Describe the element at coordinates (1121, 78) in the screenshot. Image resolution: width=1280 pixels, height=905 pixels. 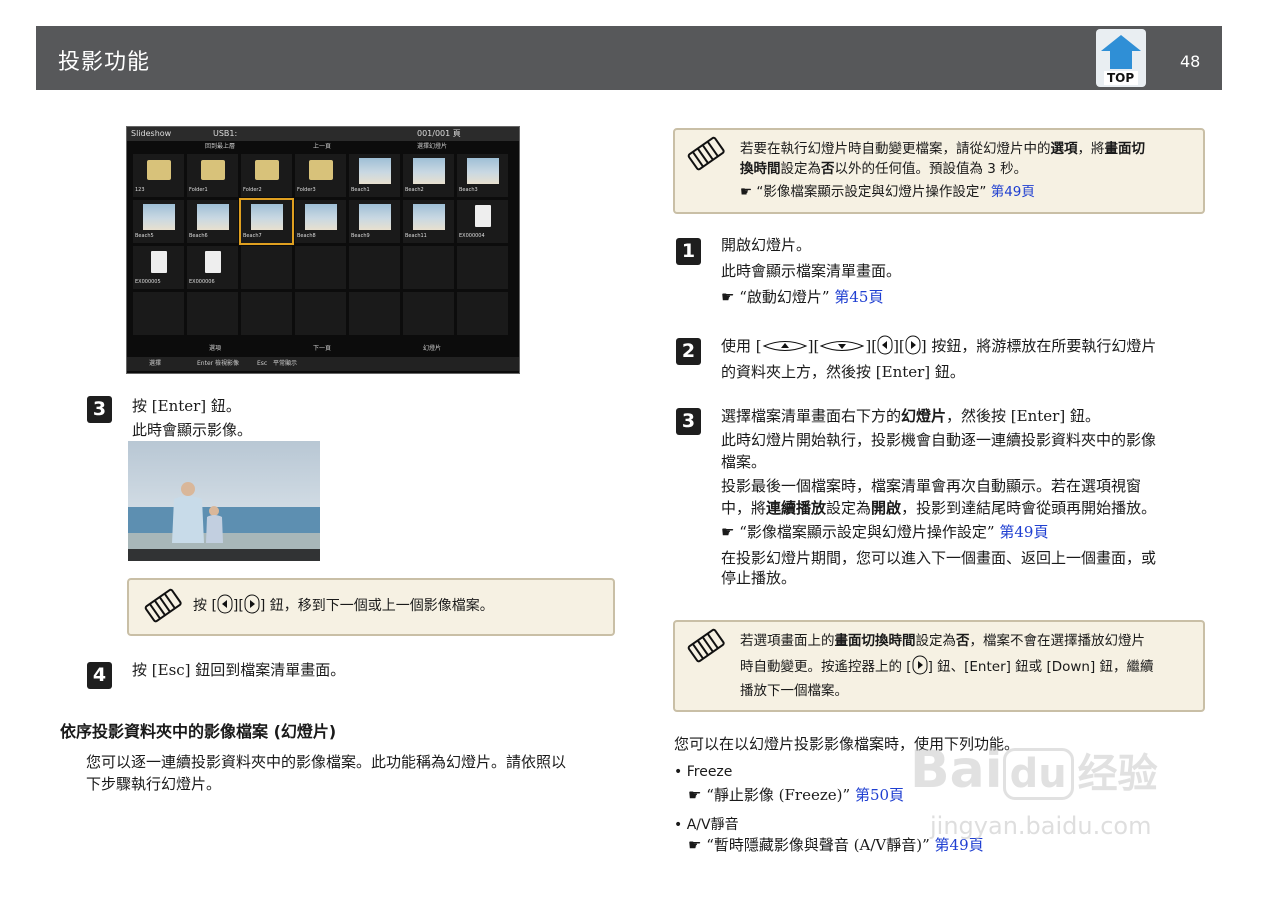
I see `top-label: TOP` at that location.